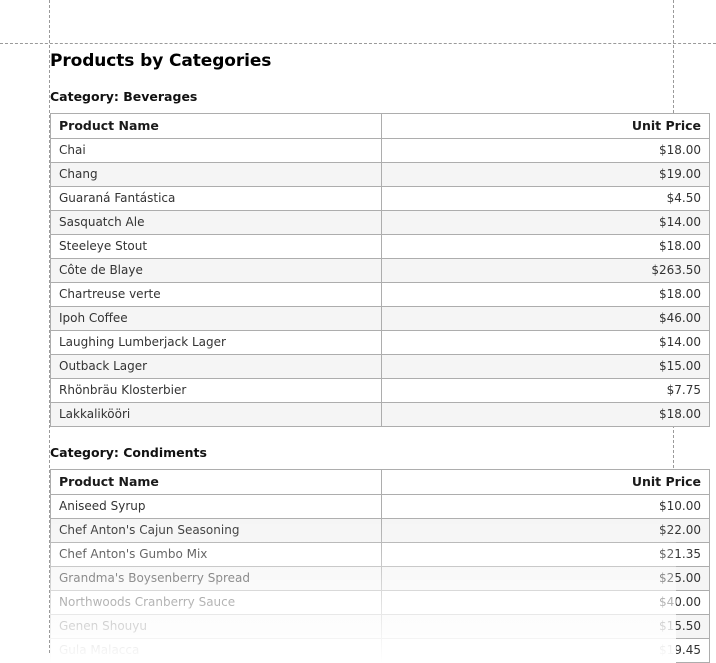 The image size is (716, 663). I want to click on cell-unit-price: $15.50, so click(545, 626).